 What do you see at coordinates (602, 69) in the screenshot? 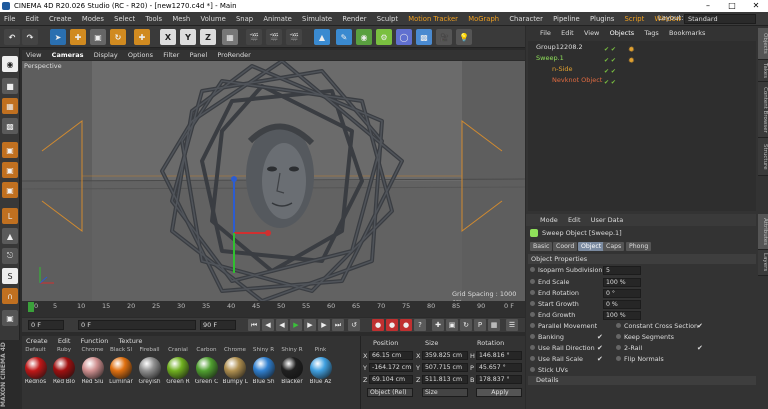
I see `tree-item-nside: n-Side` at bounding box center [602, 69].